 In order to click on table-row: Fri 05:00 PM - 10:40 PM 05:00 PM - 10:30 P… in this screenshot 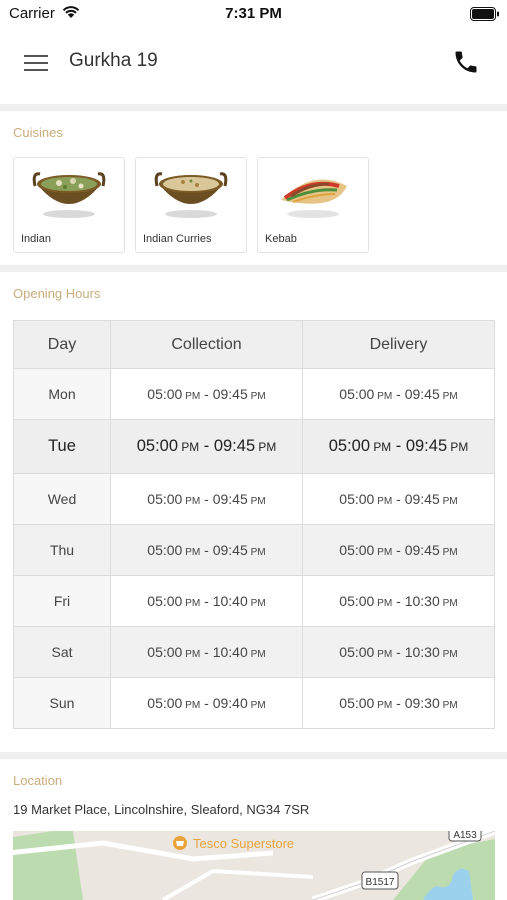, I will do `click(254, 601)`.